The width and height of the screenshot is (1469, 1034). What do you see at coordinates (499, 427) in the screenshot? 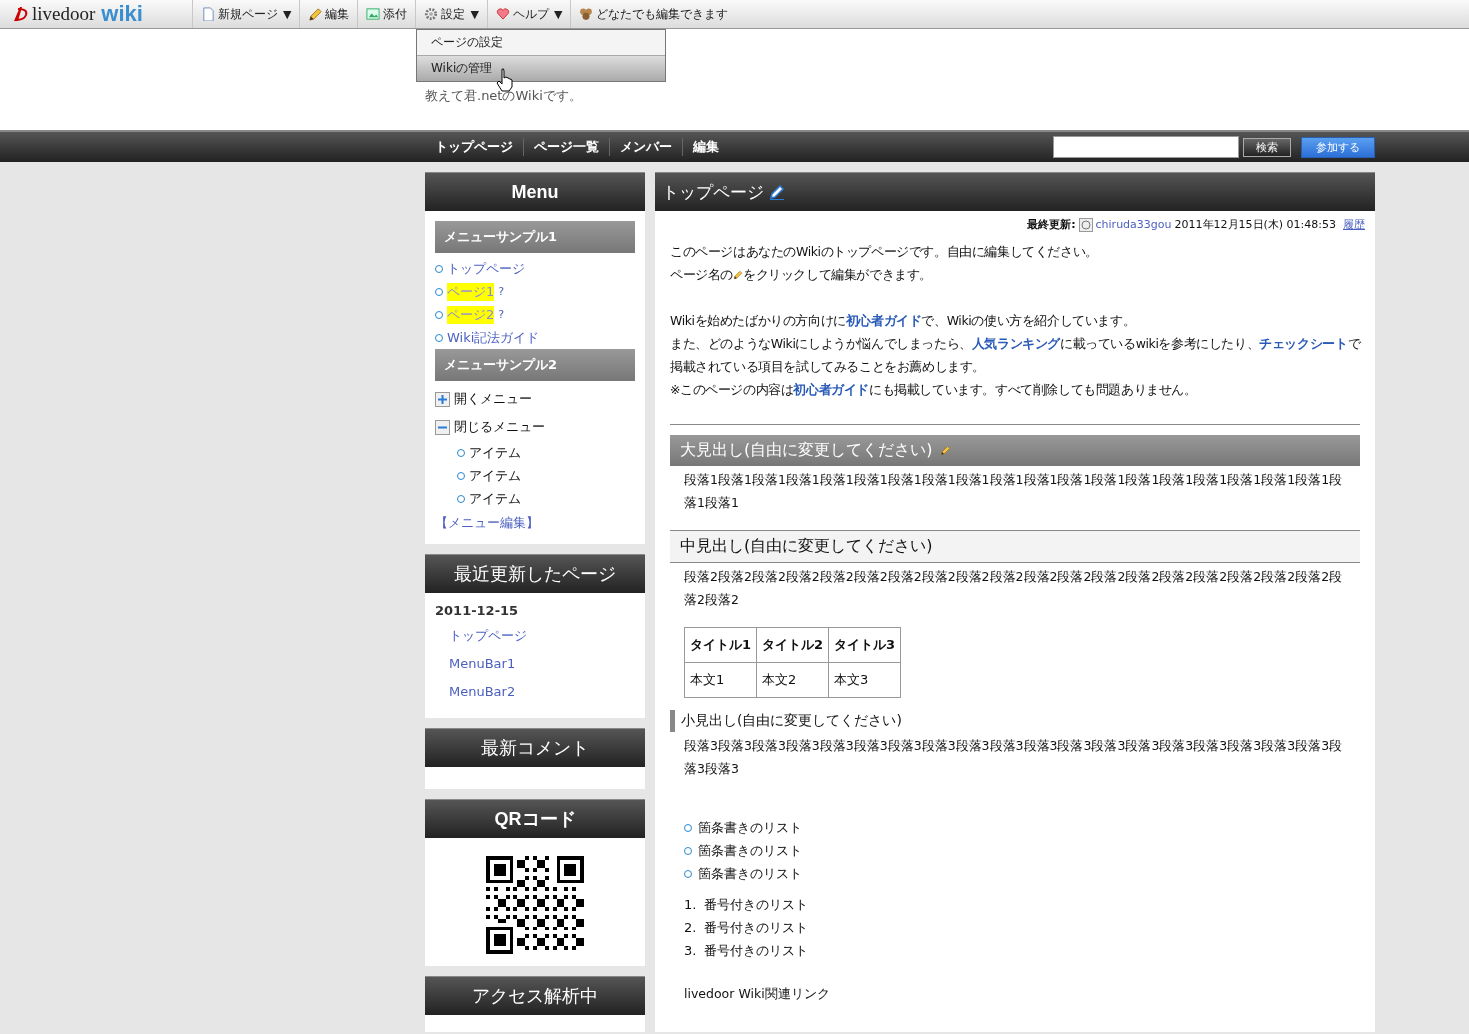
I see `tree-item: 閉じるメニュー` at bounding box center [499, 427].